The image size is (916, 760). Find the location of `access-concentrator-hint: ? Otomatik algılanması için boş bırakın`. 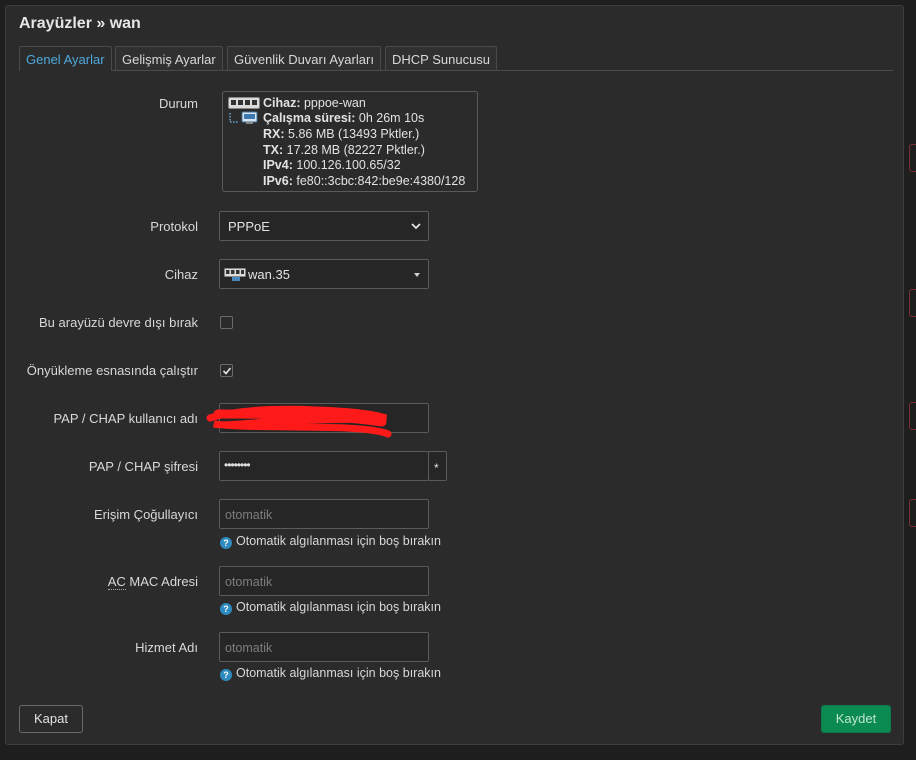

access-concentrator-hint: ? Otomatik algılanması için boş bırakın is located at coordinates (330, 541).